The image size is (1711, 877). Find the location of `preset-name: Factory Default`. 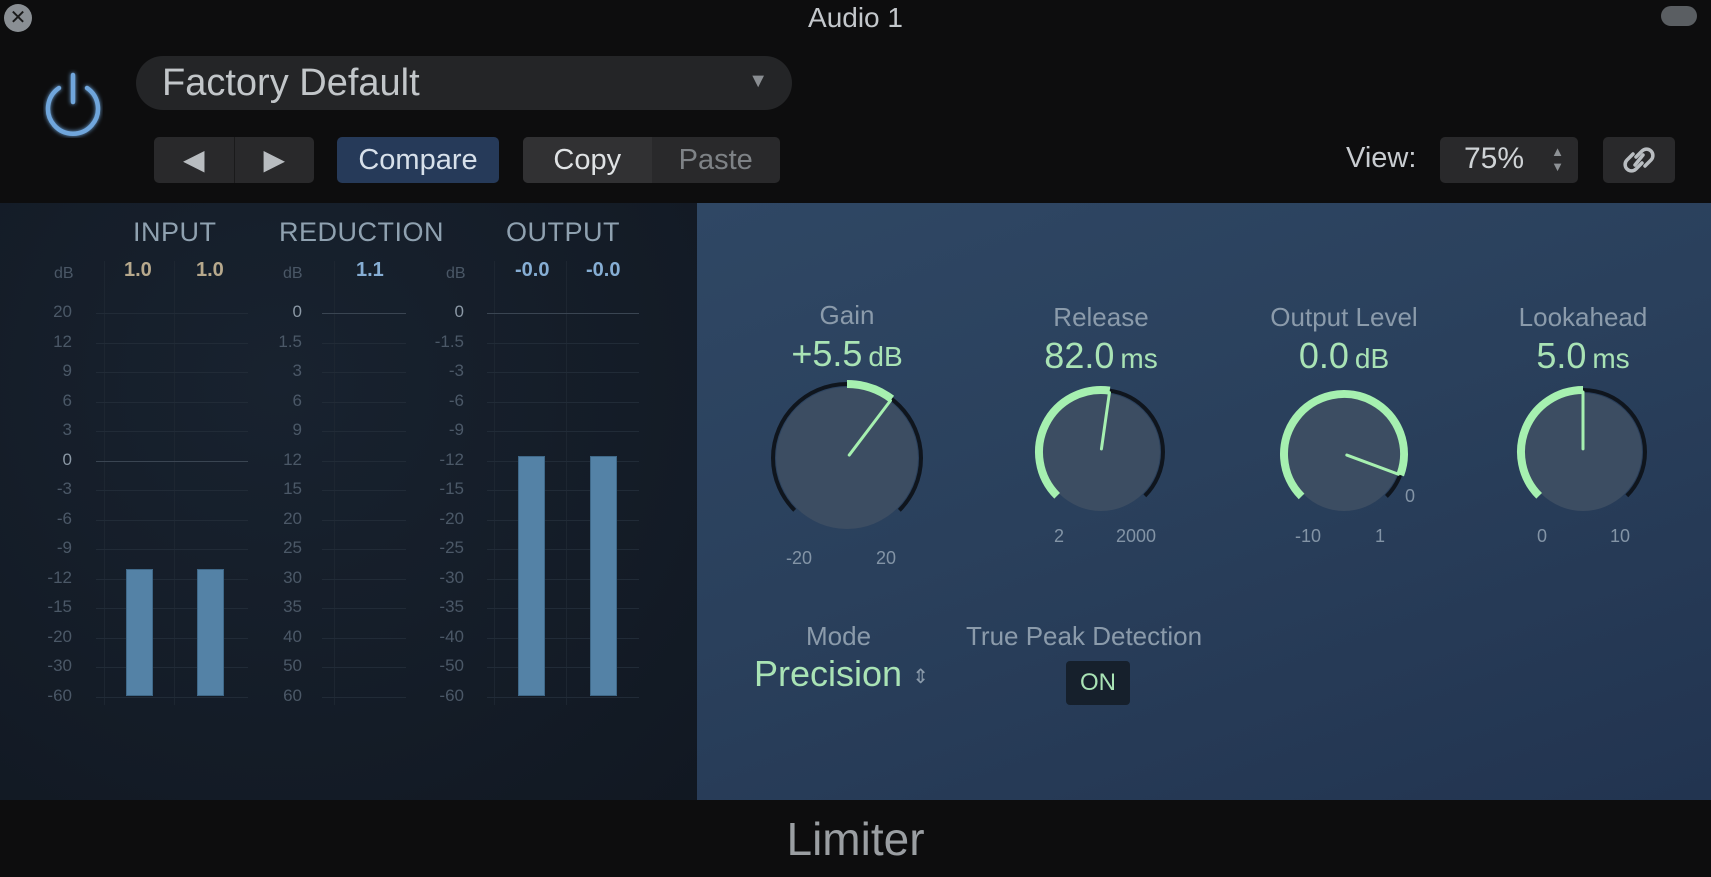

preset-name: Factory Default is located at coordinates (291, 83).